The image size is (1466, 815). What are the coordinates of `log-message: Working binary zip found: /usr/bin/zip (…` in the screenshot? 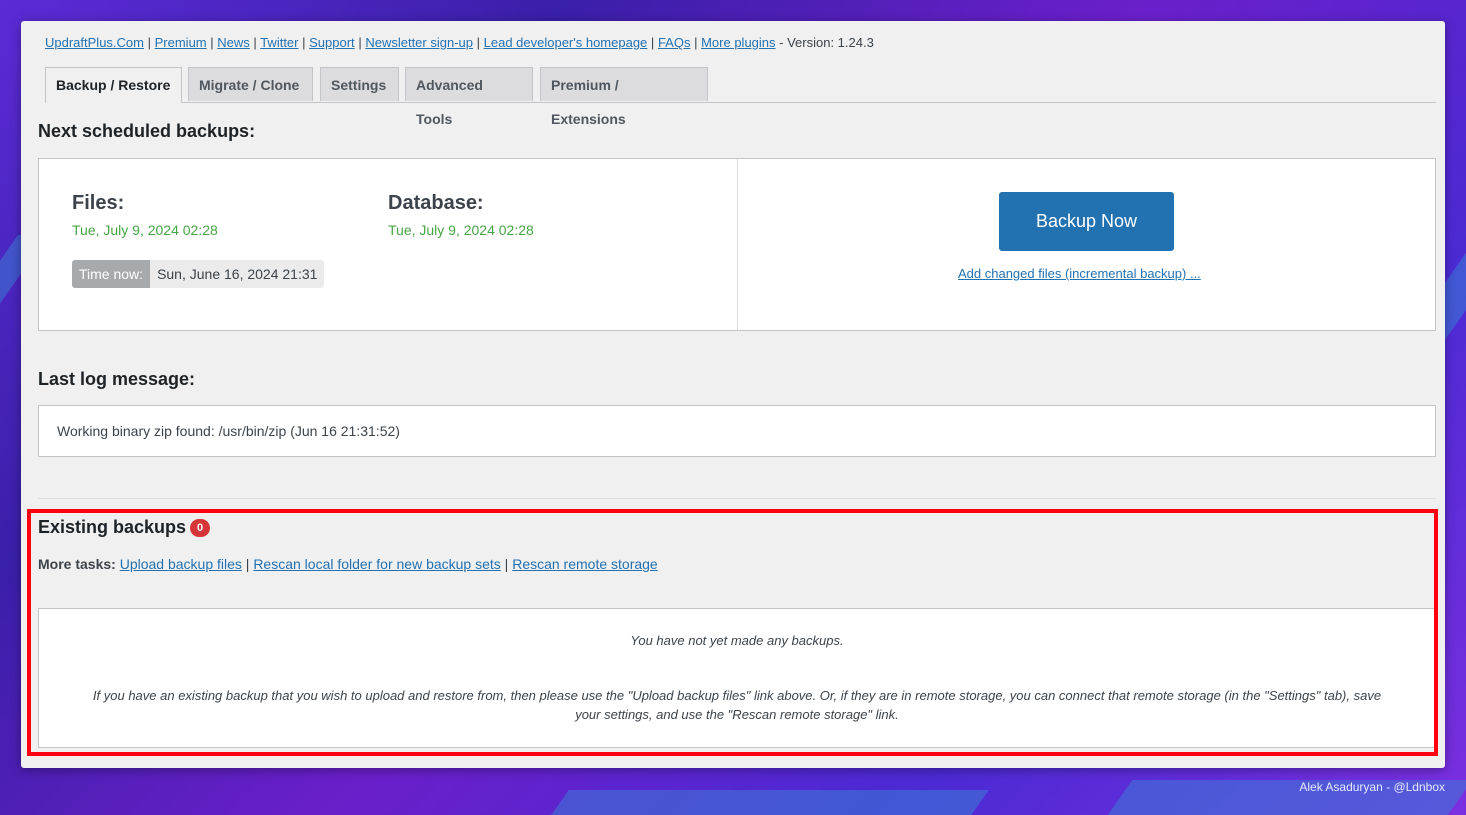 It's located at (228, 431).